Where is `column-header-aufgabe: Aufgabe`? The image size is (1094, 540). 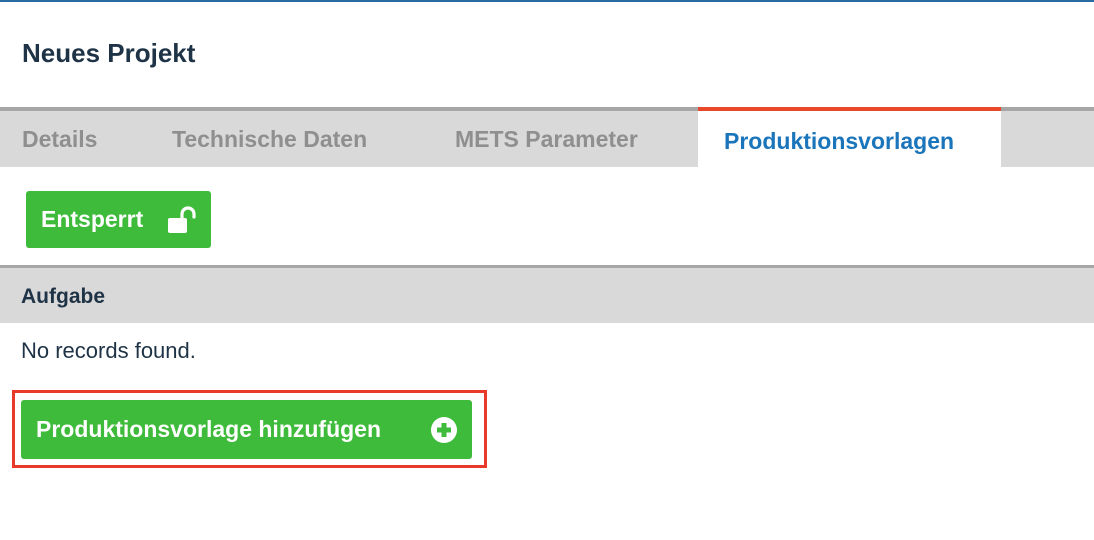 column-header-aufgabe: Aufgabe is located at coordinates (63, 296).